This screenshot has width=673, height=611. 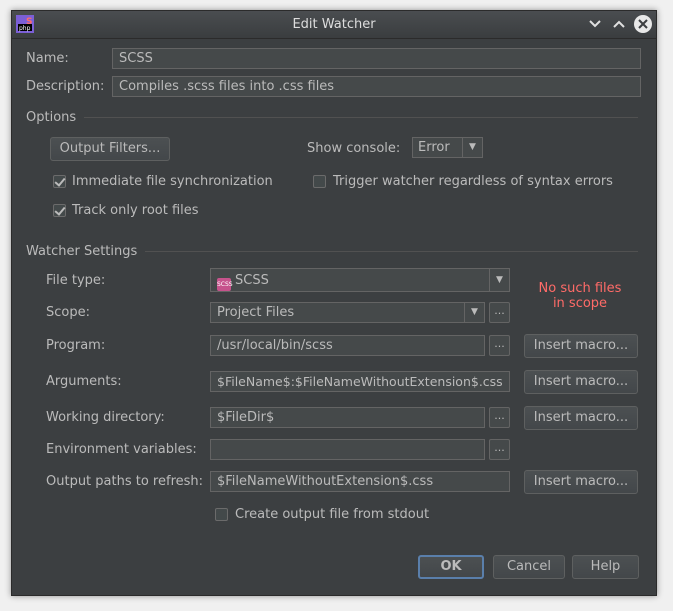 I want to click on scope-warning-message: No such files in scope, so click(x=580, y=296).